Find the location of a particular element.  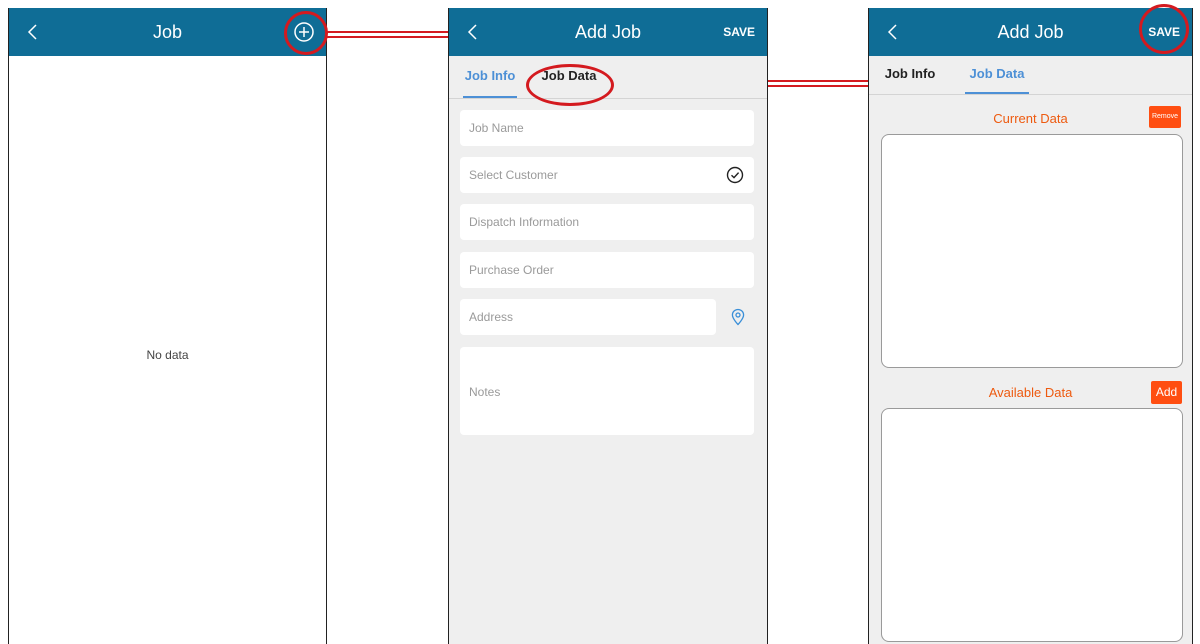

page-title: Job is located at coordinates (167, 32).